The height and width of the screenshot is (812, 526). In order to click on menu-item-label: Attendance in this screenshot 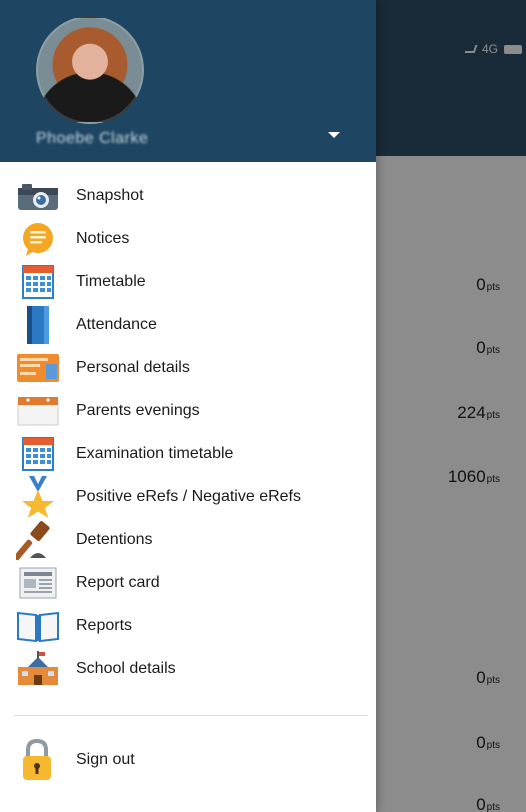, I will do `click(116, 324)`.